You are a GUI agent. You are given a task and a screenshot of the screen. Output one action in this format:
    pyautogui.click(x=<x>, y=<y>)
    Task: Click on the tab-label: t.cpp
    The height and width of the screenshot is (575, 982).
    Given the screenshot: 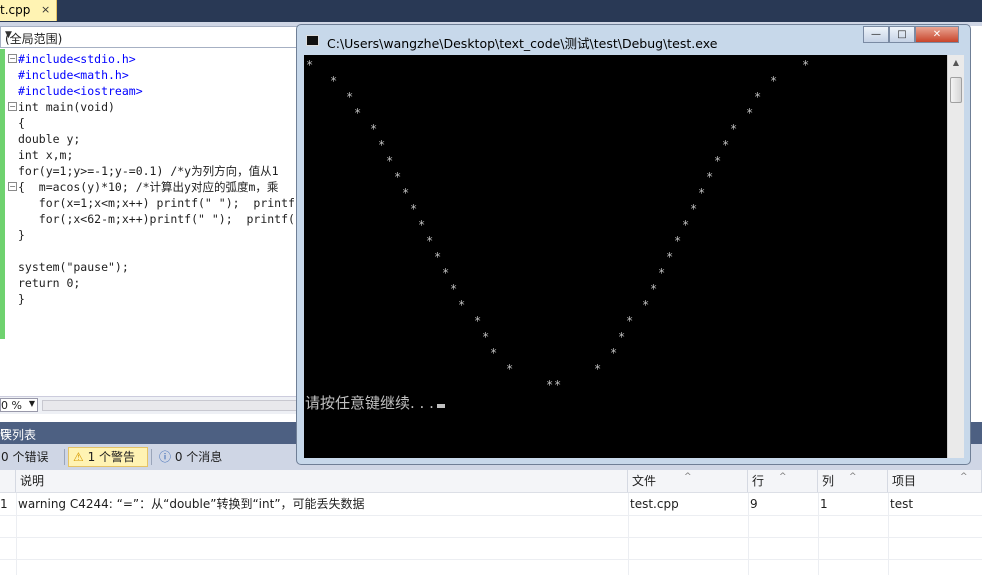 What is the action you would take?
    pyautogui.click(x=15, y=10)
    